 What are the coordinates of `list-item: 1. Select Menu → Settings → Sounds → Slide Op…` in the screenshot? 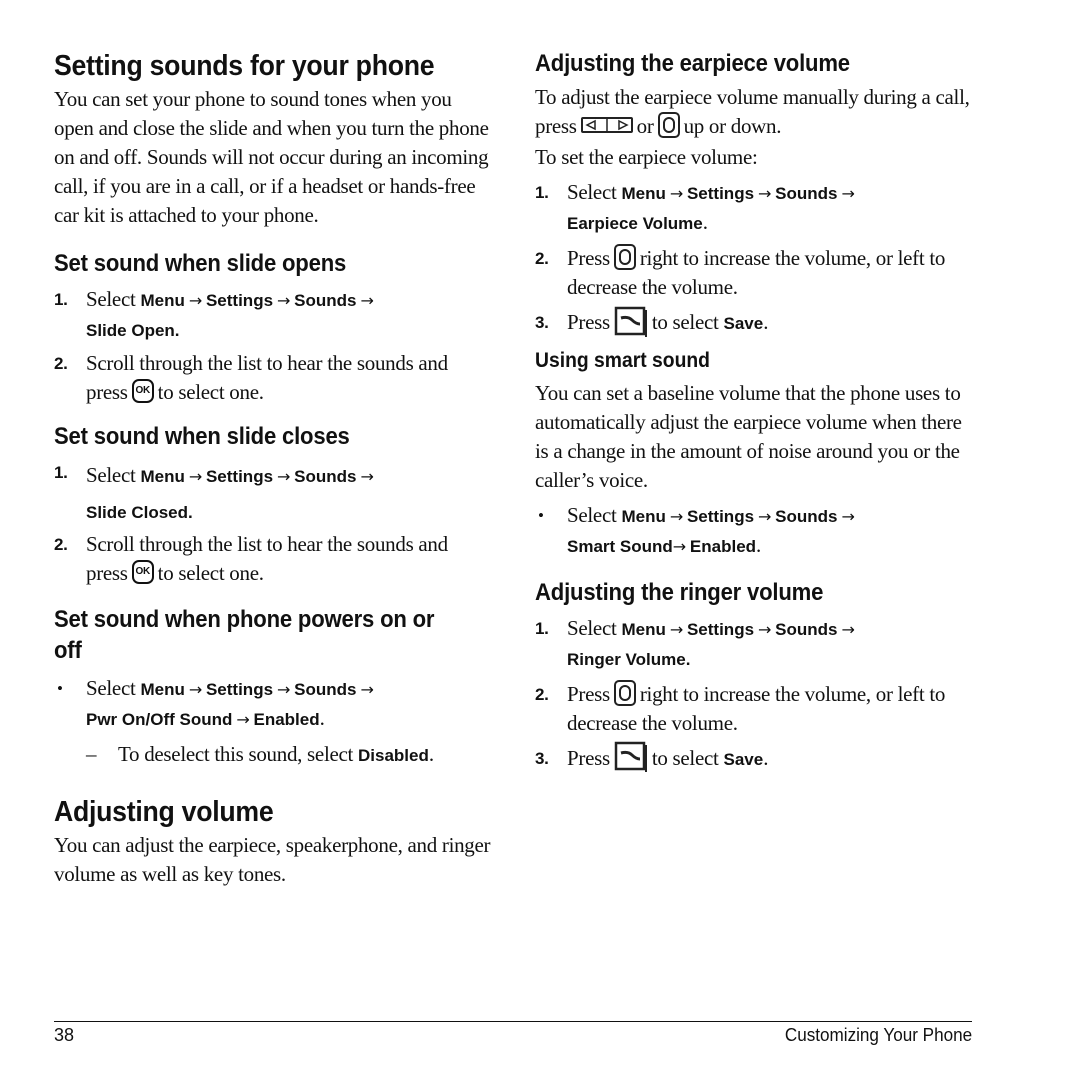 It's located at (274, 315).